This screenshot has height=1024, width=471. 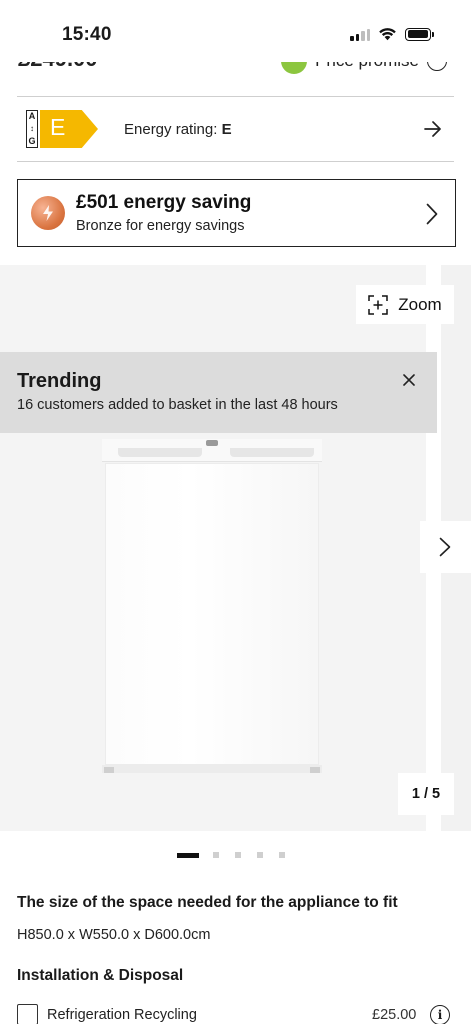 What do you see at coordinates (426, 794) in the screenshot?
I see `image-counter: 1 / 5` at bounding box center [426, 794].